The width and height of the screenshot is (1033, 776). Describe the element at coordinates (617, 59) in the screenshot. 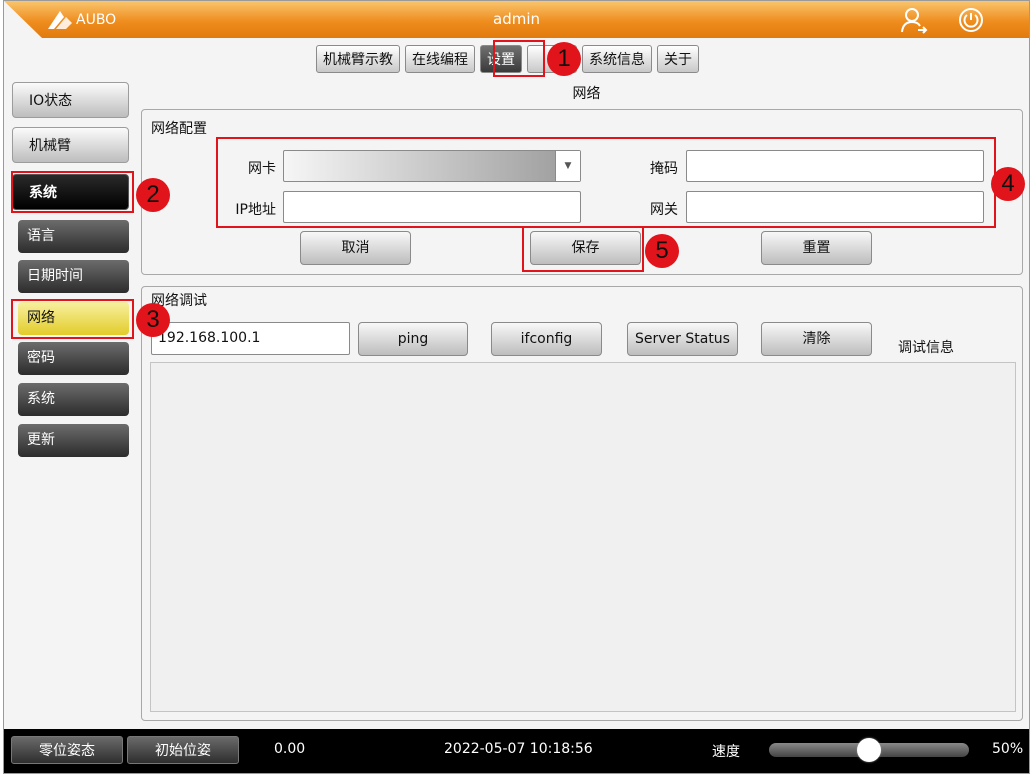

I see `tab-system-info: 系统信息` at that location.